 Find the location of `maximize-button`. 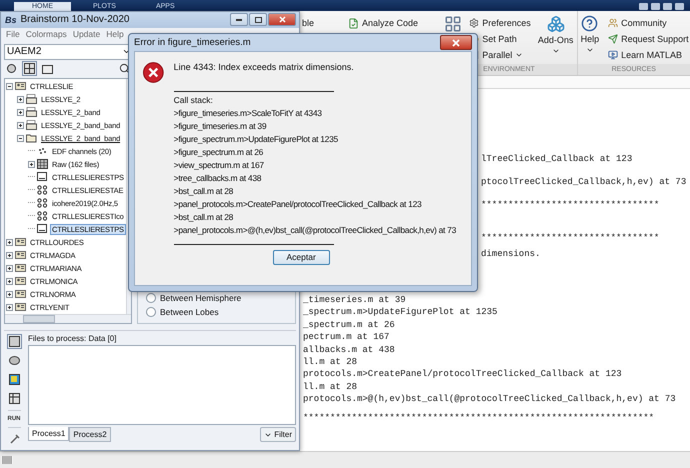

maximize-button is located at coordinates (258, 19).